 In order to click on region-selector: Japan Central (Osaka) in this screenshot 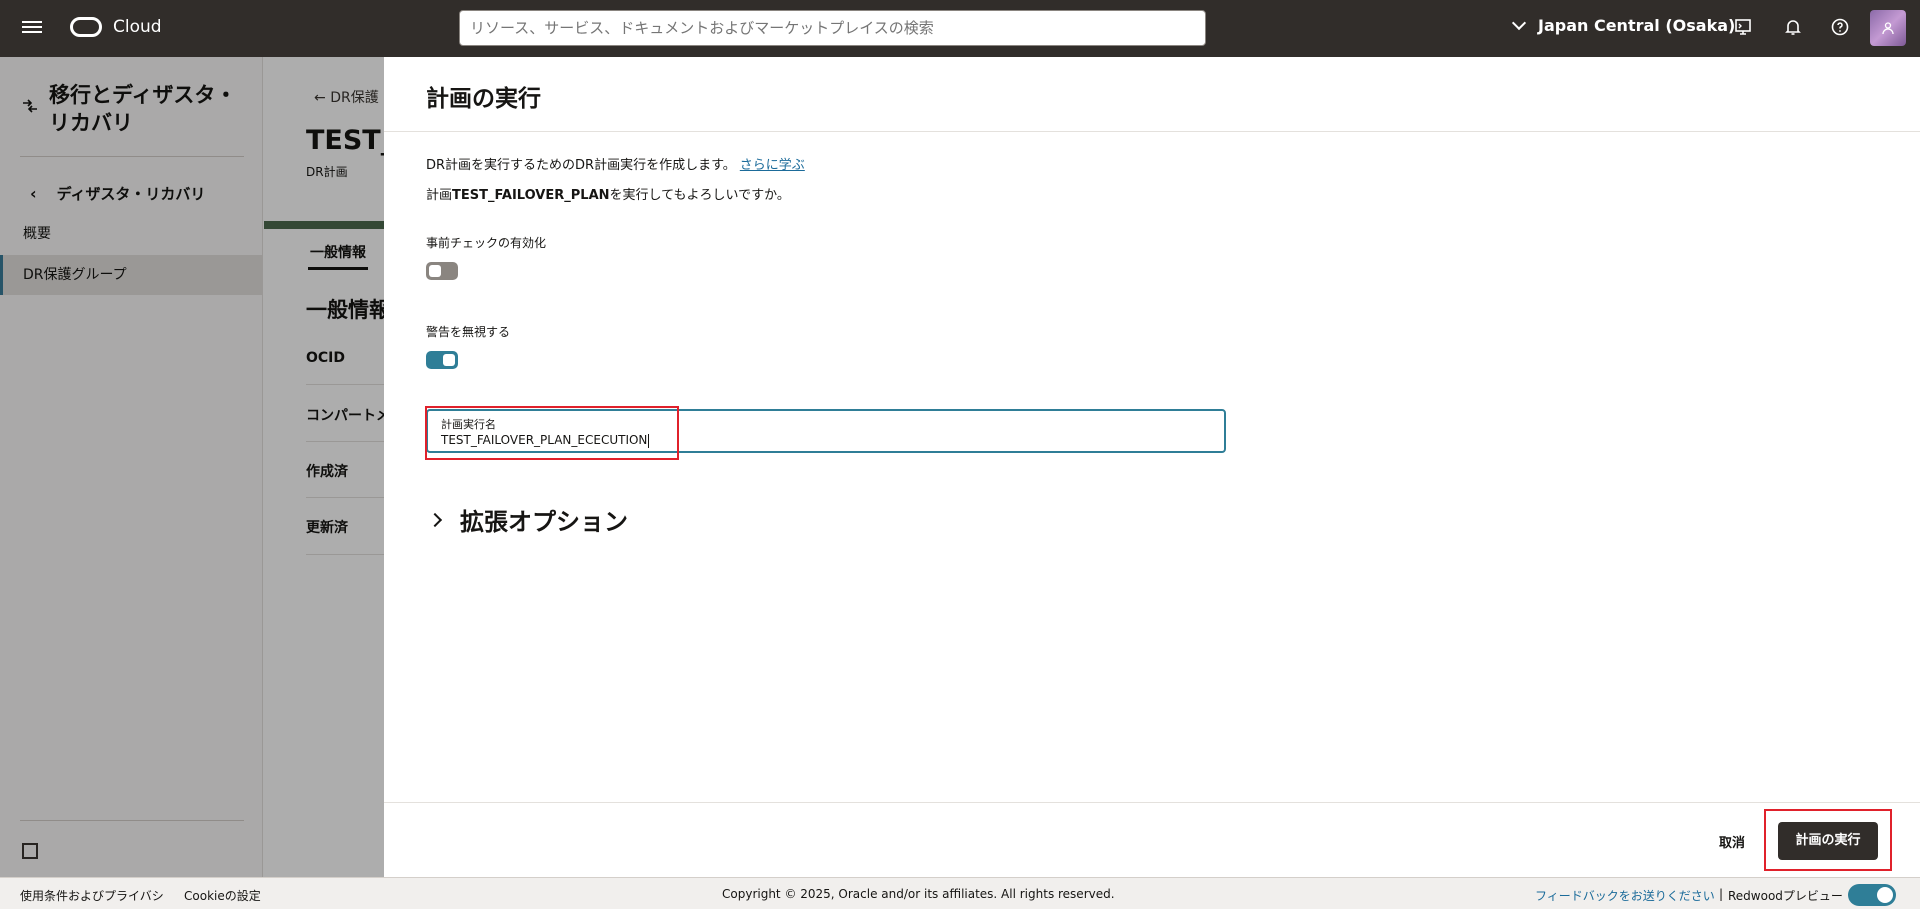, I will do `click(1623, 25)`.